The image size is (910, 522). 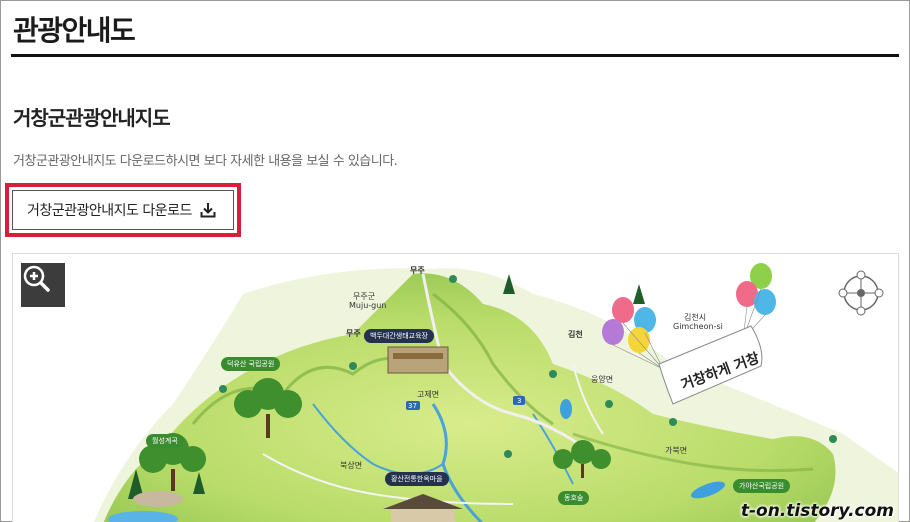 What do you see at coordinates (36, 278) in the screenshot?
I see `zoom-in-icon` at bounding box center [36, 278].